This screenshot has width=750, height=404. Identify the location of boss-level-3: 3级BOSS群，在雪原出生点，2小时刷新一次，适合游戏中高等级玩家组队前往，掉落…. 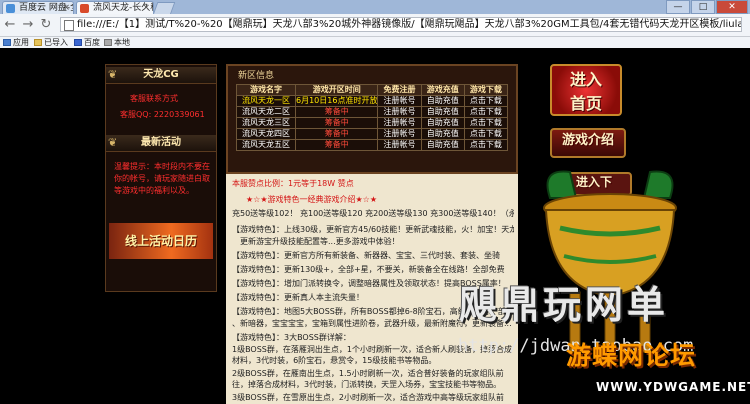
(368, 397).